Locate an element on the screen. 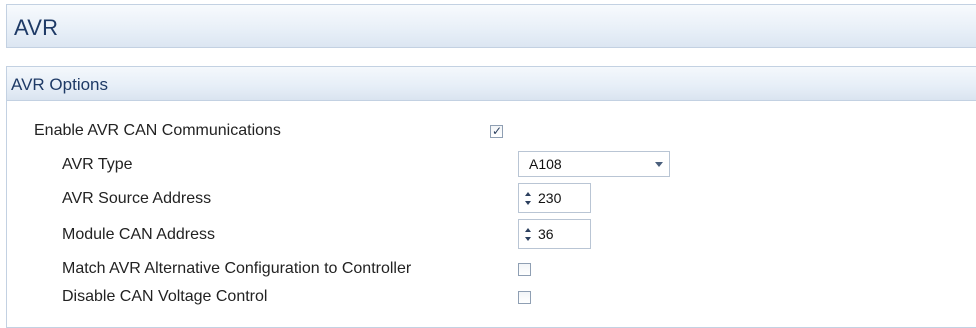 This screenshot has width=976, height=328. module-can-address-label: Module CAN Address is located at coordinates (138, 234).